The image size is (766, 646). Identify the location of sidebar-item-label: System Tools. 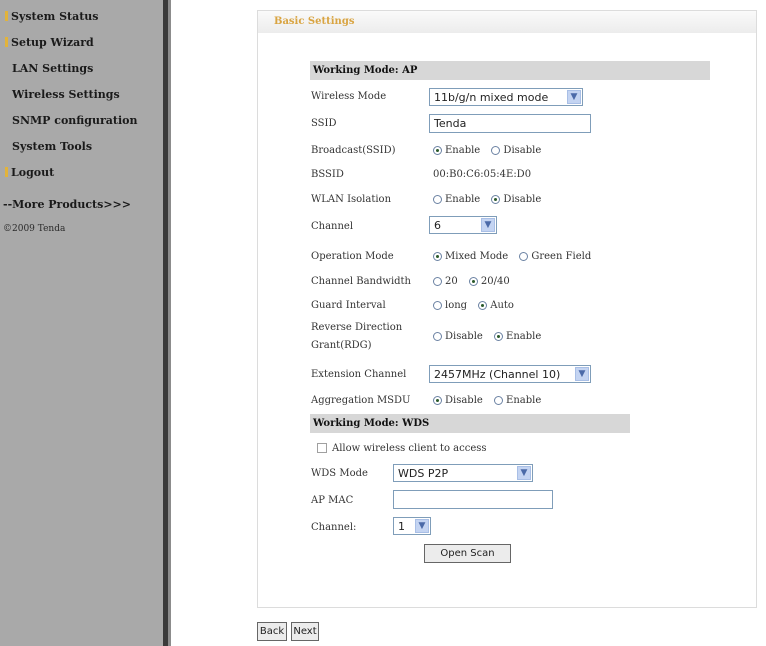
(52, 146).